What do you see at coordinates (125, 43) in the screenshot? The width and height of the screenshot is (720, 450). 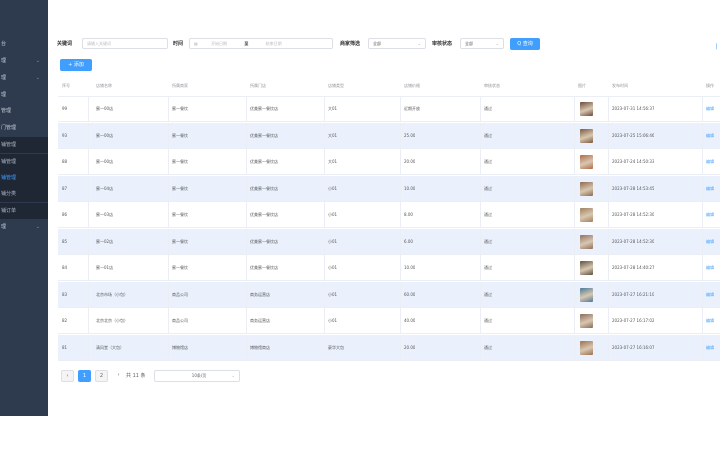 I see `keyword-input: 请输入关键词` at bounding box center [125, 43].